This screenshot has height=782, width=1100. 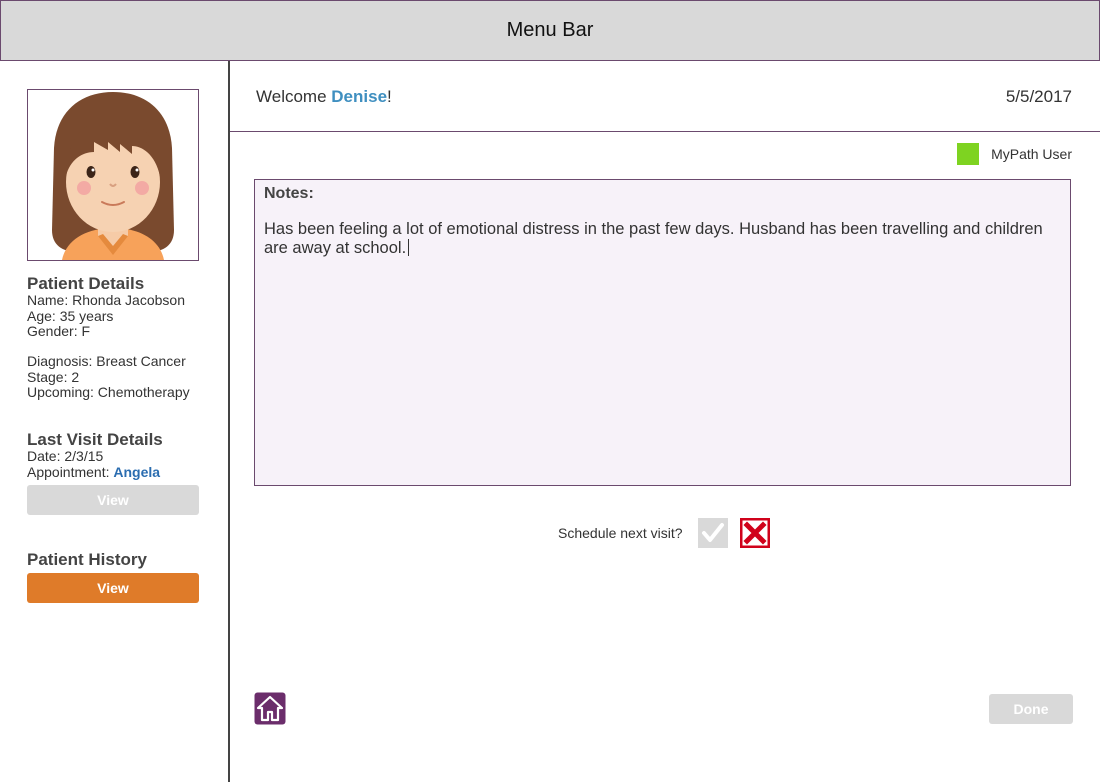 What do you see at coordinates (289, 193) in the screenshot?
I see `notes-label: Notes:` at bounding box center [289, 193].